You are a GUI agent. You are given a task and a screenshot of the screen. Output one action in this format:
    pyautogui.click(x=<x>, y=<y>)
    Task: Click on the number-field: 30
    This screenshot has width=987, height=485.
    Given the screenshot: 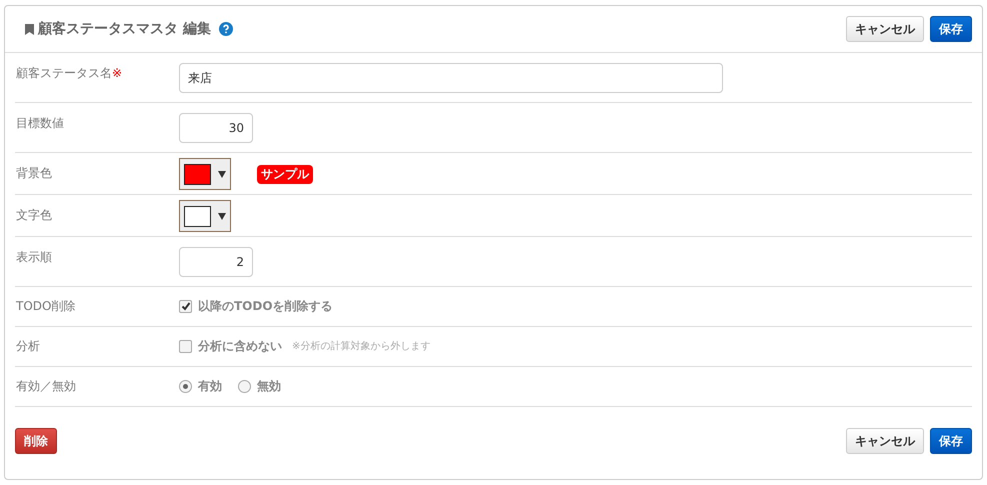 What is the action you would take?
    pyautogui.click(x=216, y=128)
    